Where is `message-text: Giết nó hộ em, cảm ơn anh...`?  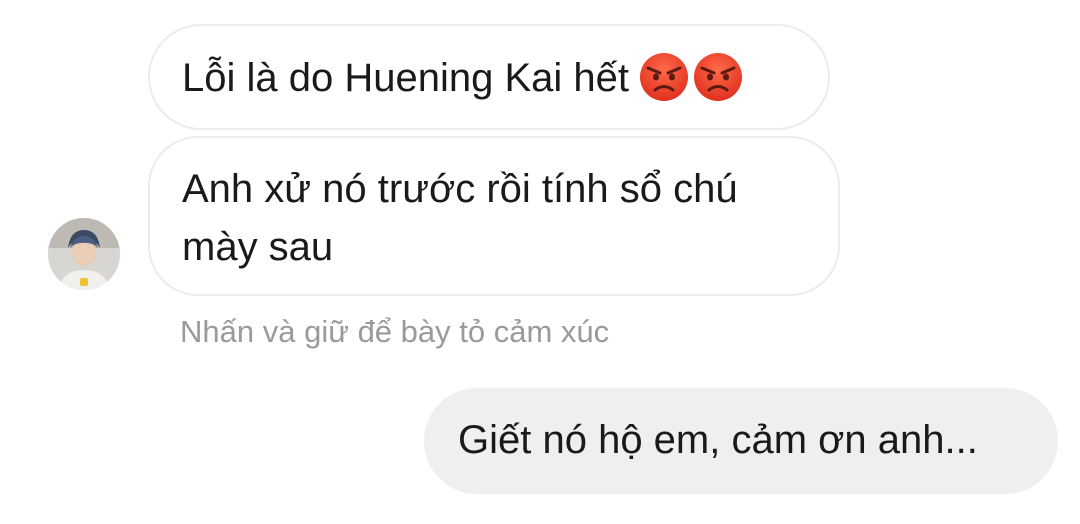
message-text: Giết nó hộ em, cảm ơn anh... is located at coordinates (718, 440).